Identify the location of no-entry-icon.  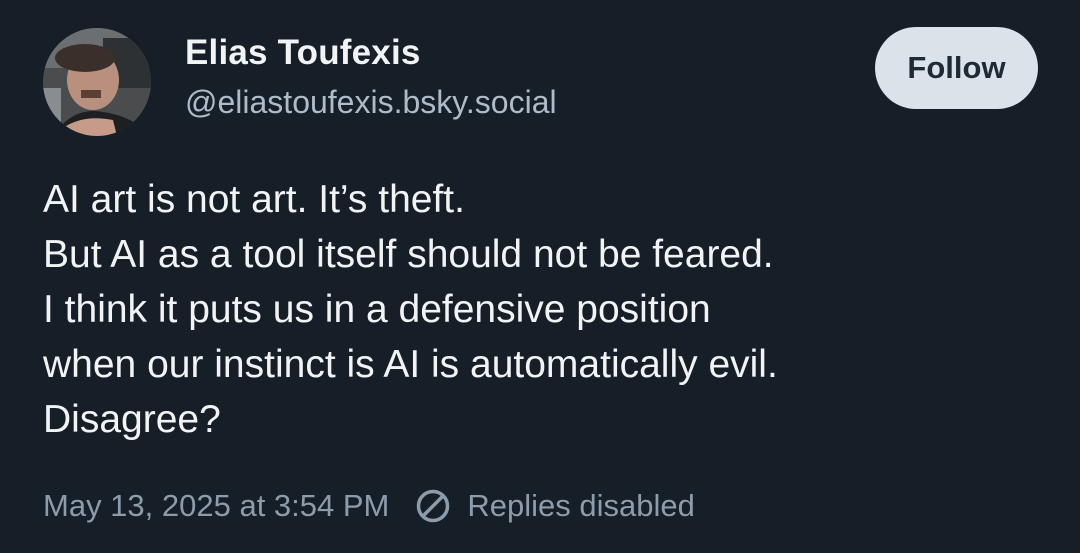
(433, 506).